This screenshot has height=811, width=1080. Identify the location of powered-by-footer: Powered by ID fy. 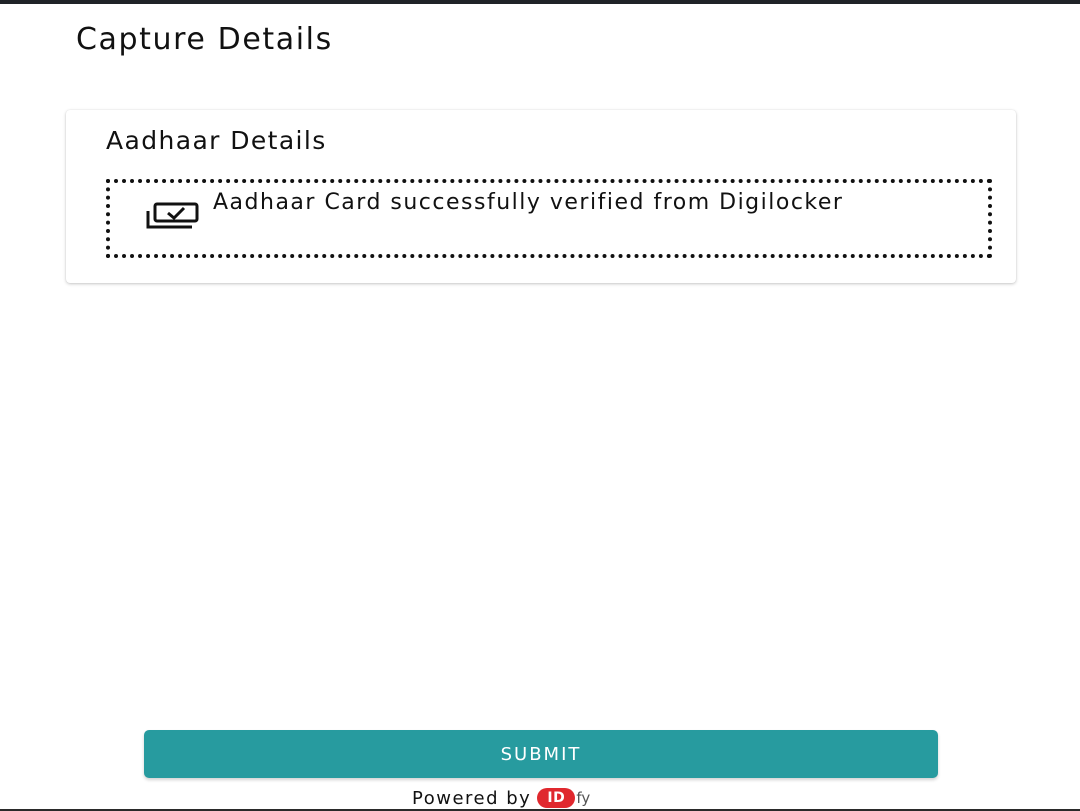
(501, 798).